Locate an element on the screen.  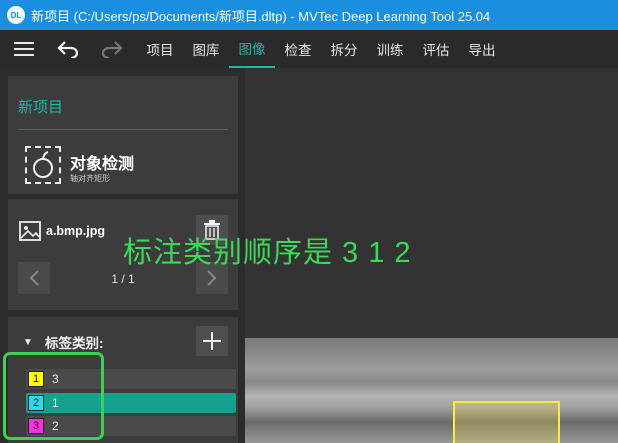
hamburger-menu-icon is located at coordinates (24, 49).